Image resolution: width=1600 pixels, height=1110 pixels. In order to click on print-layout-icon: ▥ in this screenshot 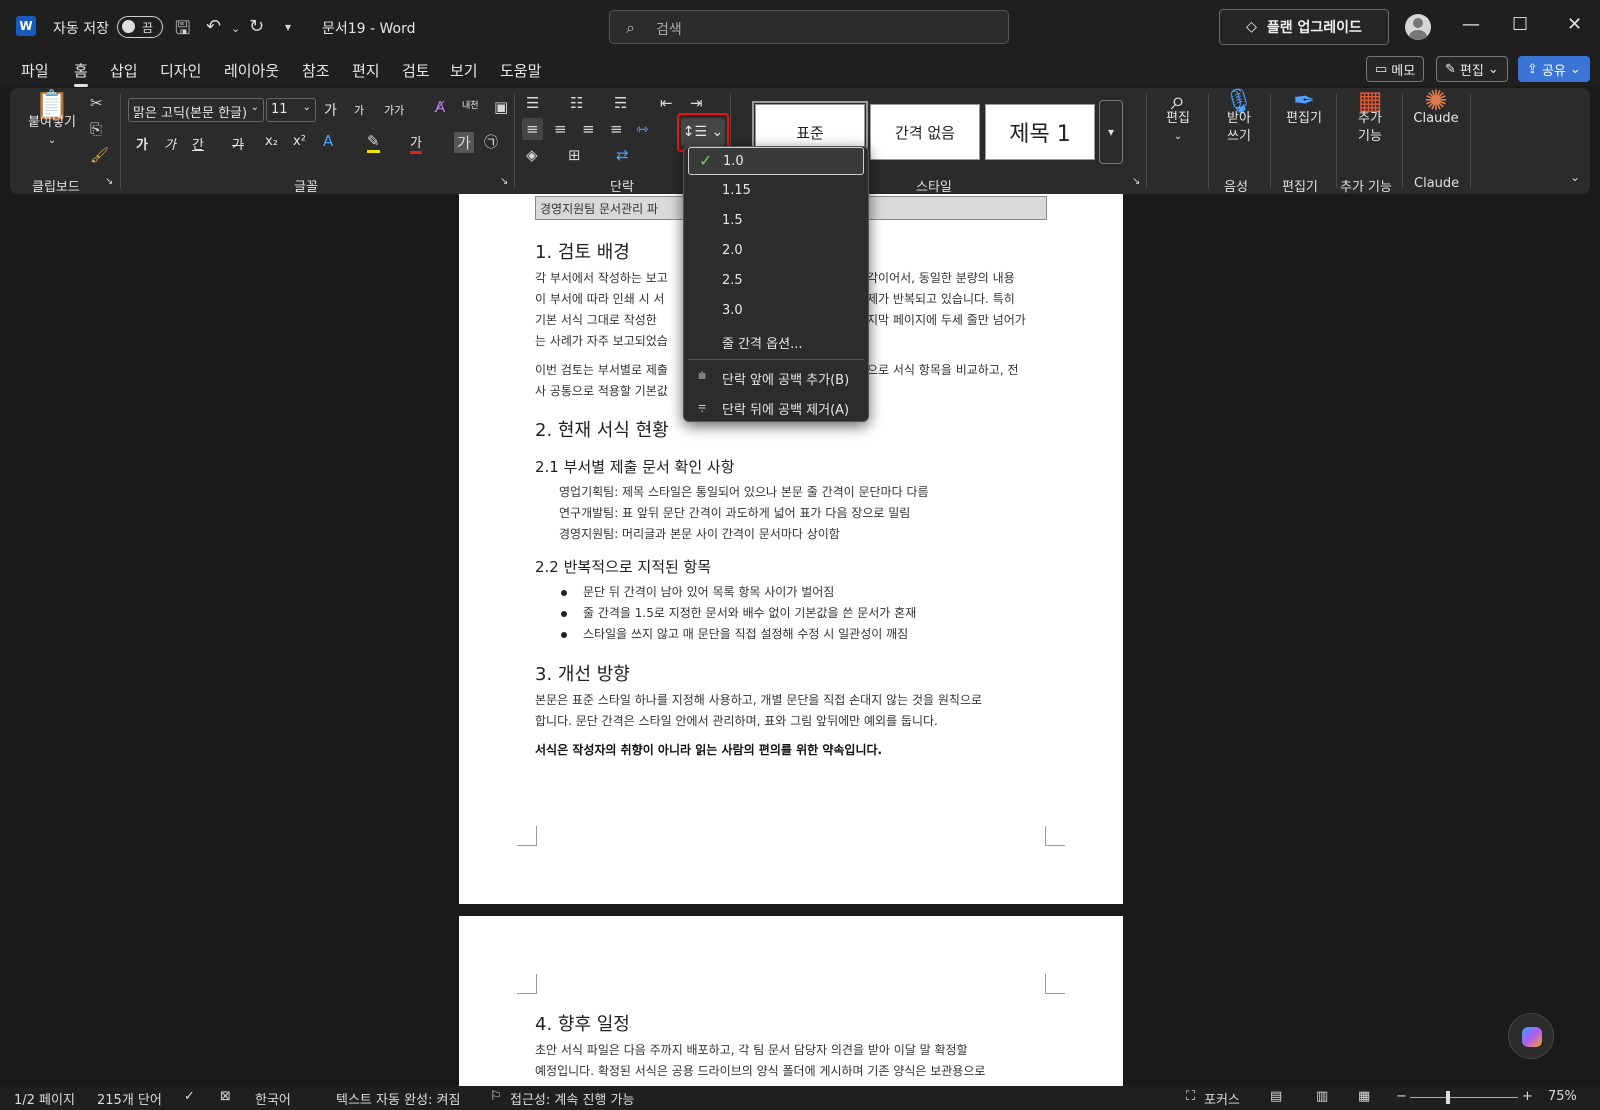, I will do `click(1322, 1096)`.